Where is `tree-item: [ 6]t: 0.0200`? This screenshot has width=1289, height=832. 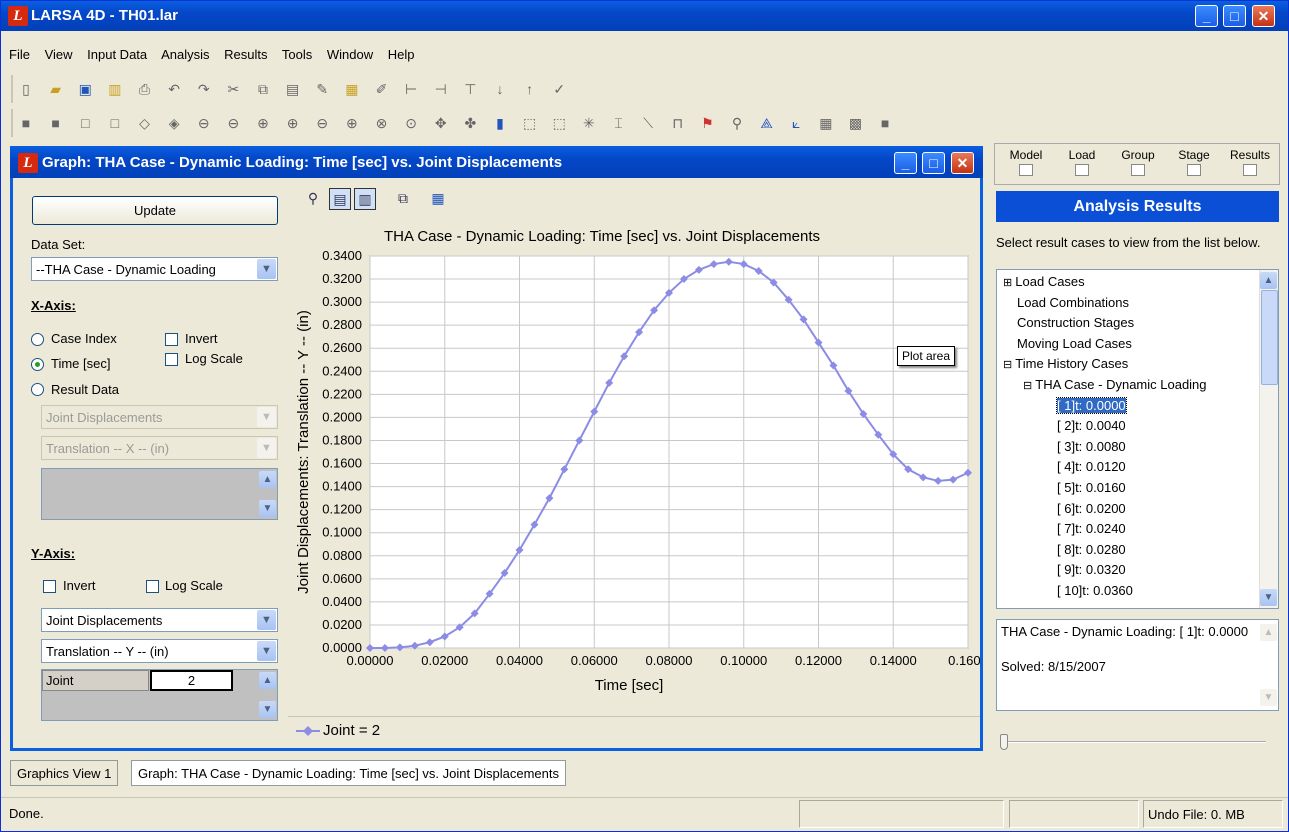
tree-item: [ 6]t: 0.0200 is located at coordinates (1091, 508).